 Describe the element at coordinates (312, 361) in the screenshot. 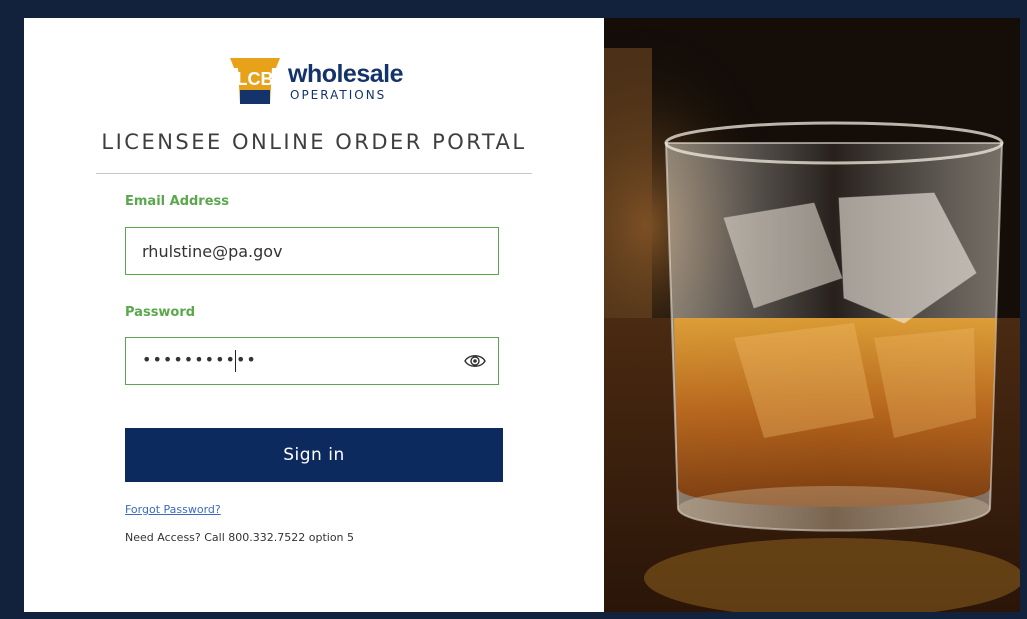

I see `password-field: •••••••••••` at that location.